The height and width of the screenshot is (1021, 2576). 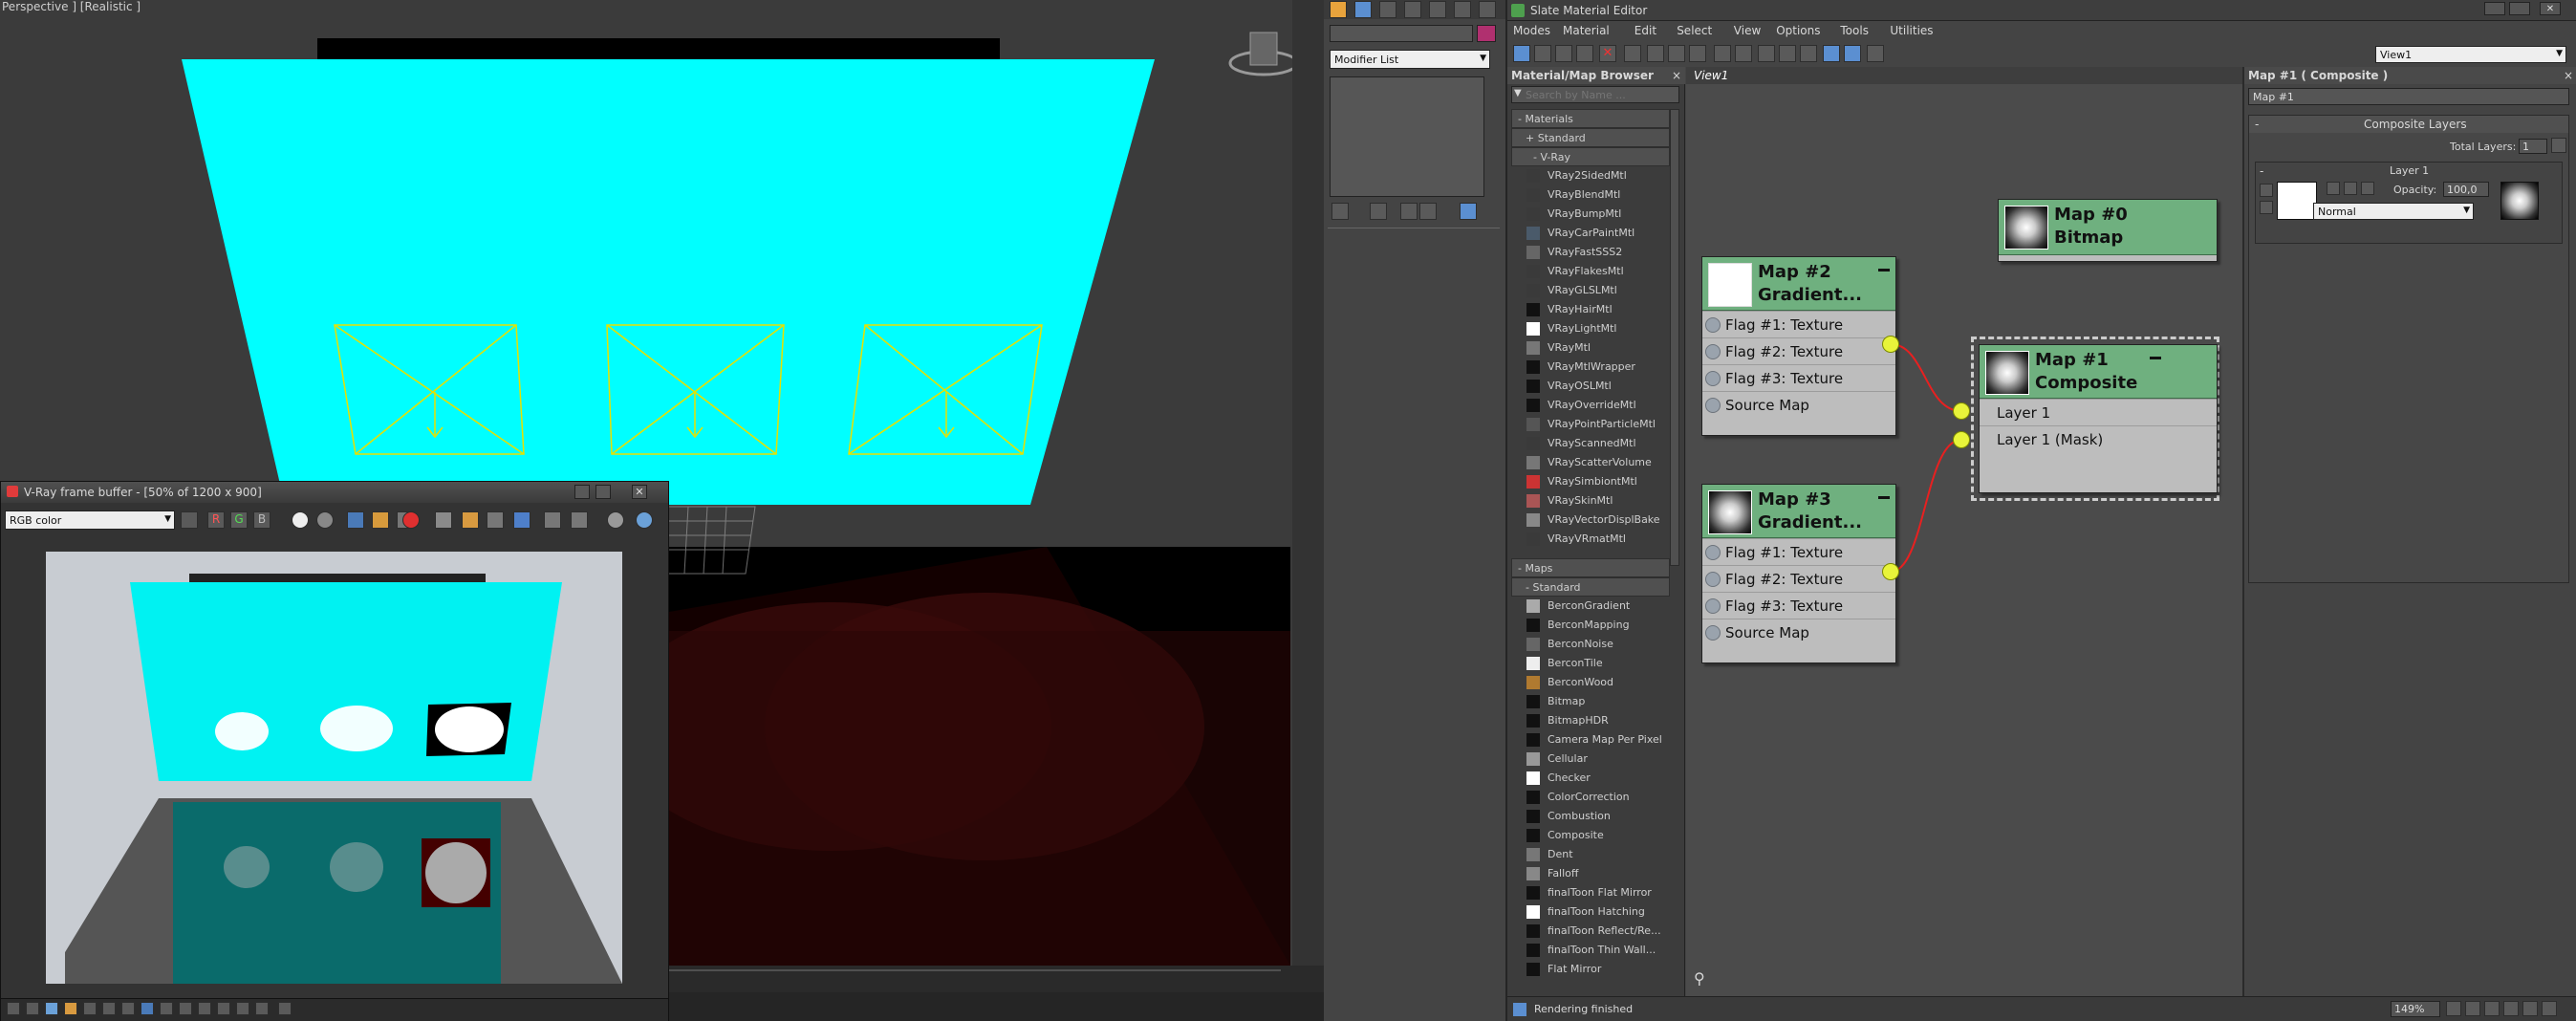 What do you see at coordinates (1595, 405) in the screenshot?
I see `browser-item: VRayOverrideMtl` at bounding box center [1595, 405].